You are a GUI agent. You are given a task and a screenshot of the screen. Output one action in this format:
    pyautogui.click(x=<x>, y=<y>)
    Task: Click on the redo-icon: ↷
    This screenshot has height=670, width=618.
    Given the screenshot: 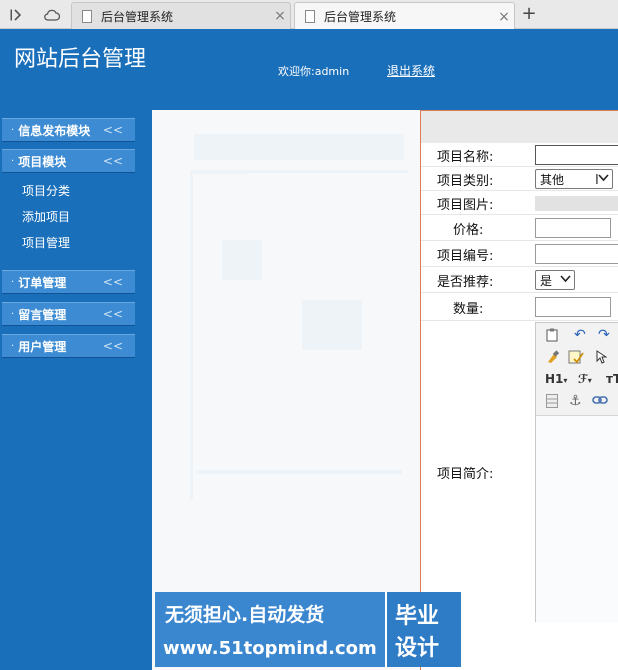 What is the action you would take?
    pyautogui.click(x=604, y=335)
    